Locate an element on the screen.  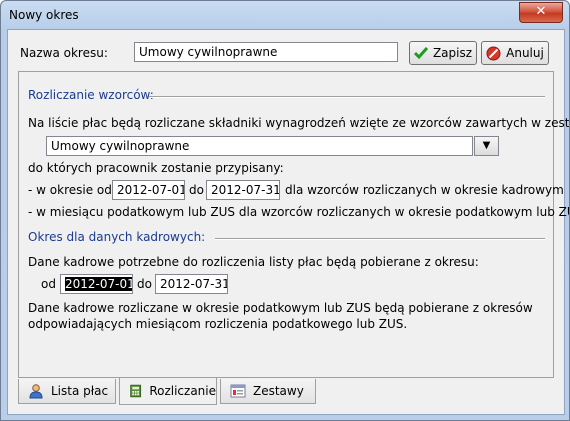
period-name-input: Umowy cywilnoprawne is located at coordinates (266, 52).